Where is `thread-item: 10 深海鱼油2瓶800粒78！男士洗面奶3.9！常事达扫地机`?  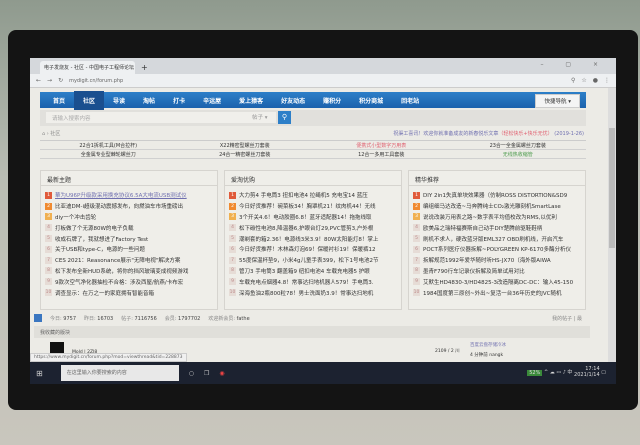
thread-item: 10 深海鱼油2瓶800粒78！男士洗面奶3.9！常事达扫地机 is located at coordinates (313, 292).